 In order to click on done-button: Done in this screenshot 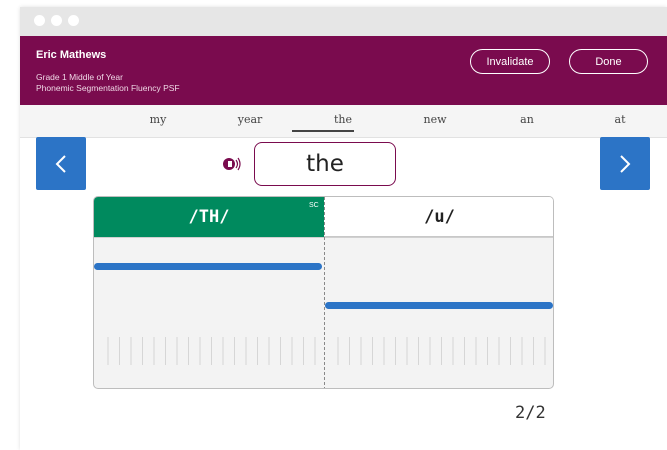, I will do `click(608, 61)`.